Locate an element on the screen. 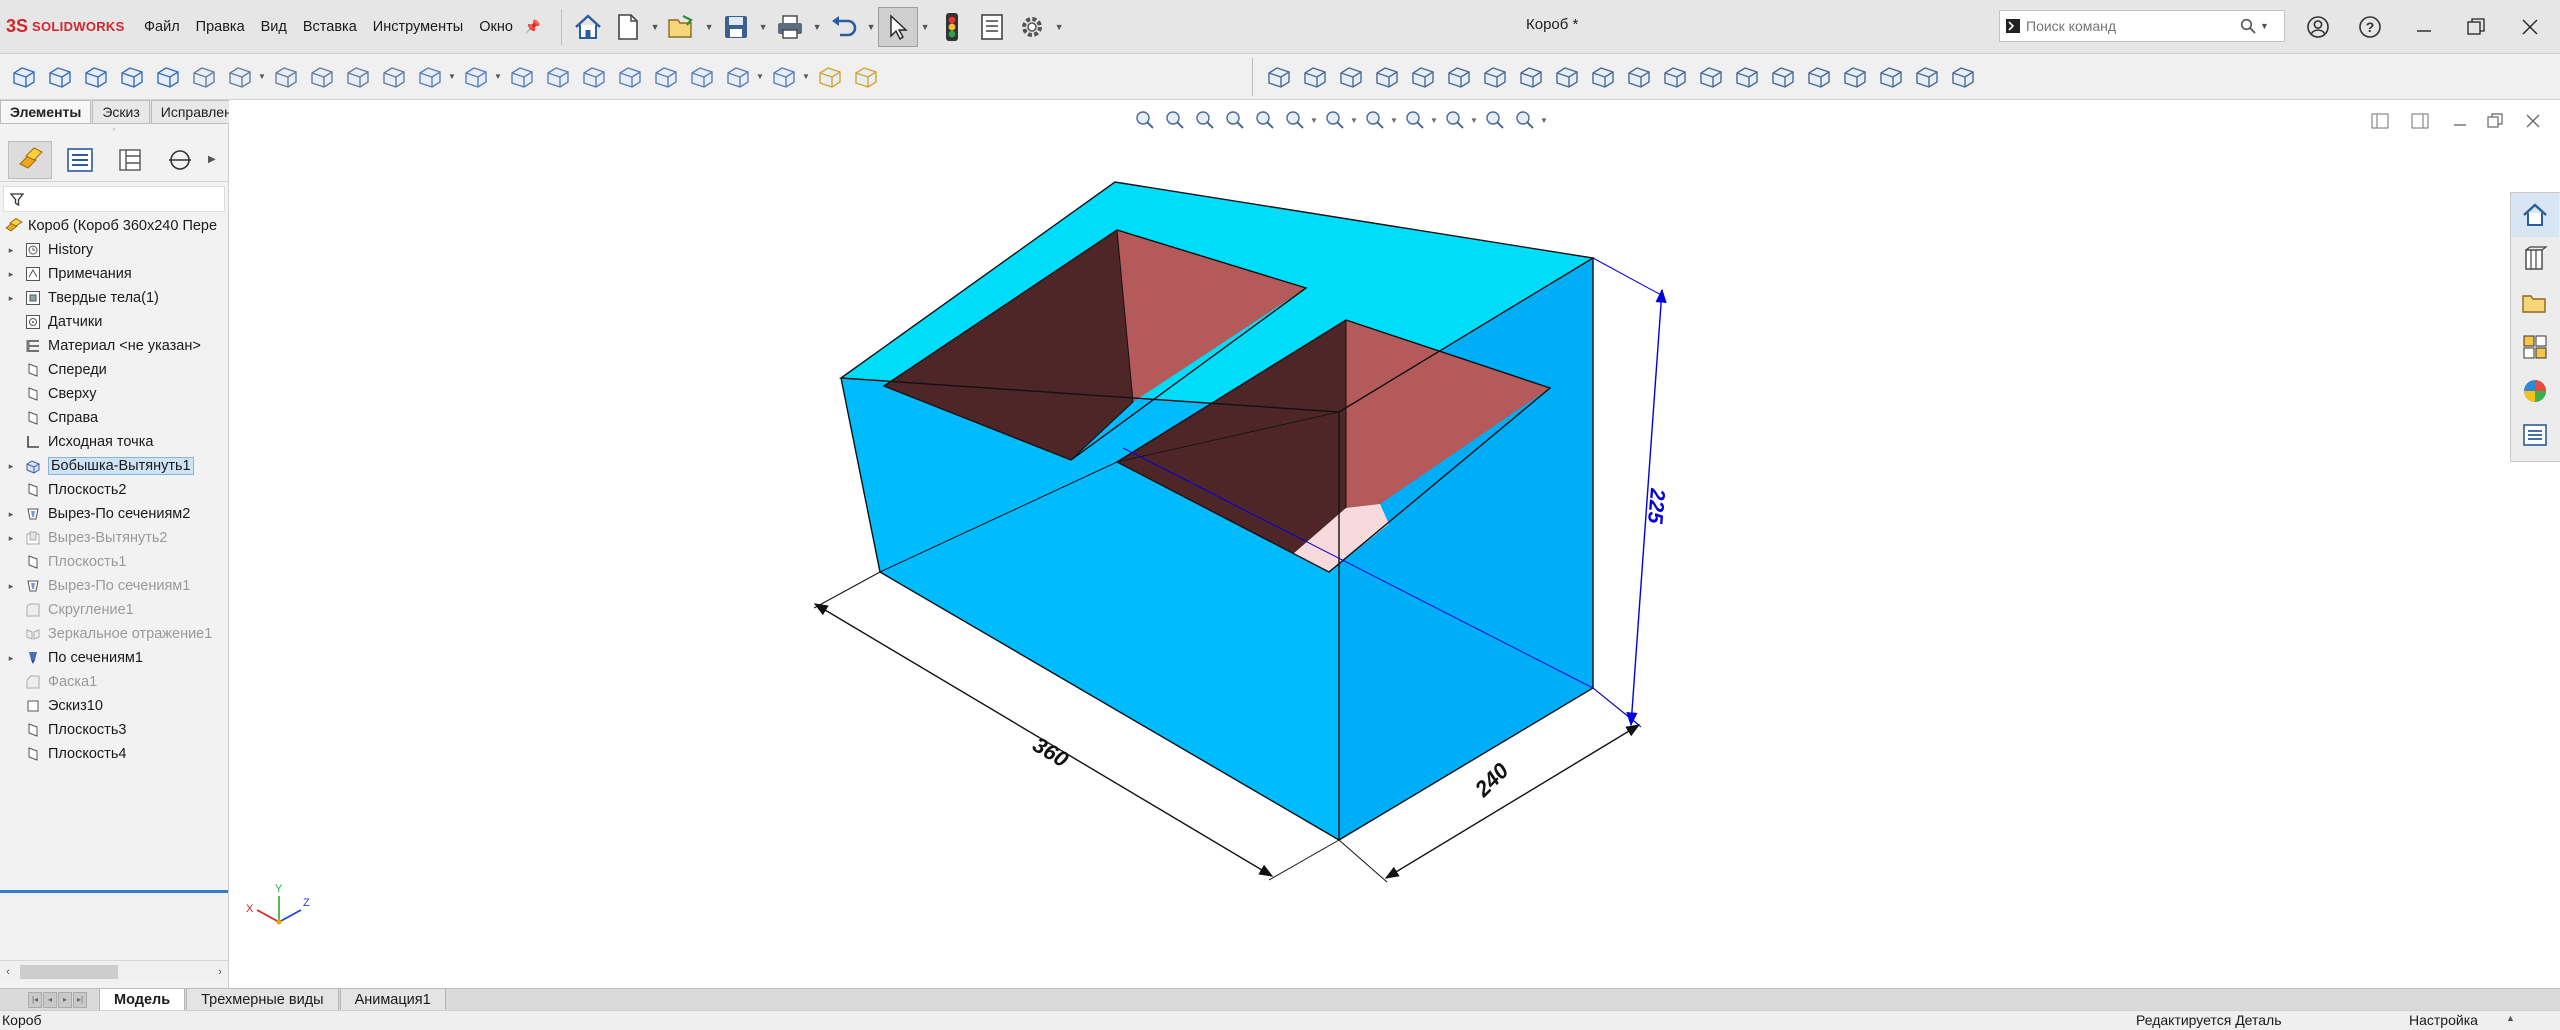 This screenshot has width=2560, height=1030. panel-grip-icon: ◦ is located at coordinates (114, 131).